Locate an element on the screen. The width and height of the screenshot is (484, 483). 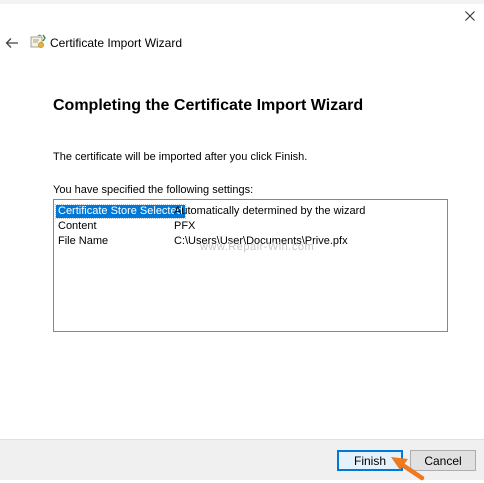
close-button is located at coordinates (470, 16).